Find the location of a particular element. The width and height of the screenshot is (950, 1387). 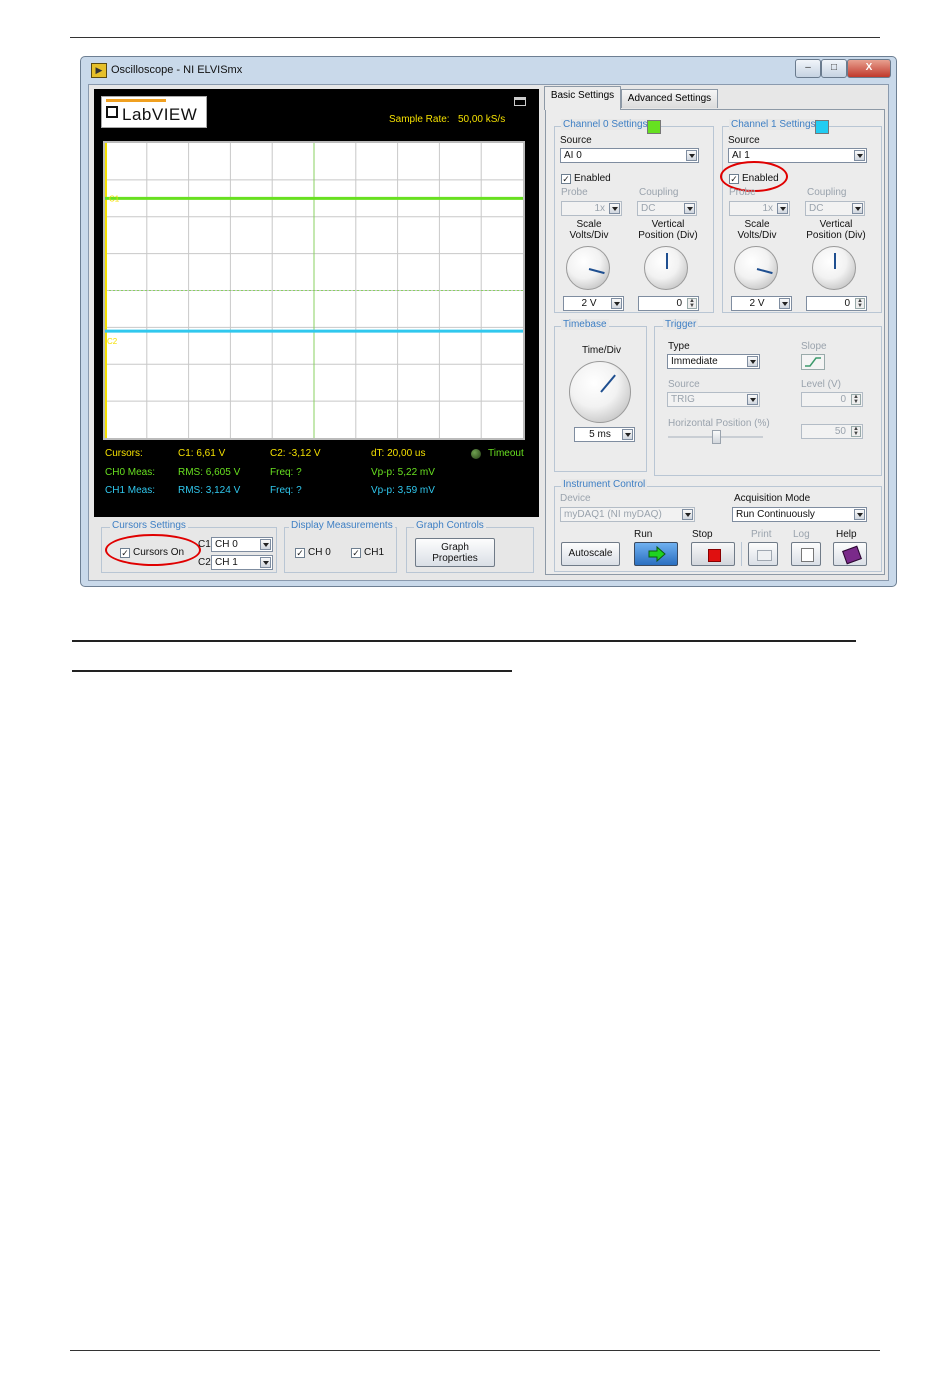

channel1-coupling-value: DC is located at coordinates (816, 208).